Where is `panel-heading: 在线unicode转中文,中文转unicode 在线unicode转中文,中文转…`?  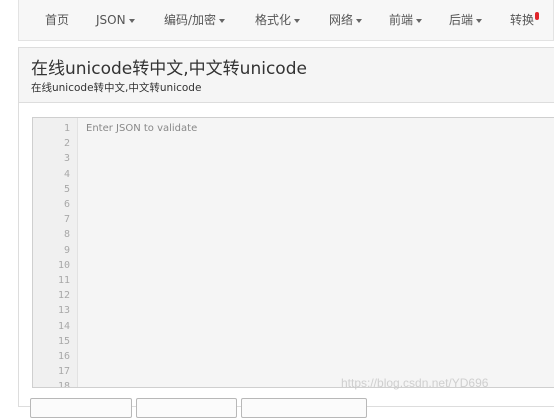
panel-heading: 在线unicode转中文,中文转unicode 在线unicode转中文,中文转… is located at coordinates (286, 75).